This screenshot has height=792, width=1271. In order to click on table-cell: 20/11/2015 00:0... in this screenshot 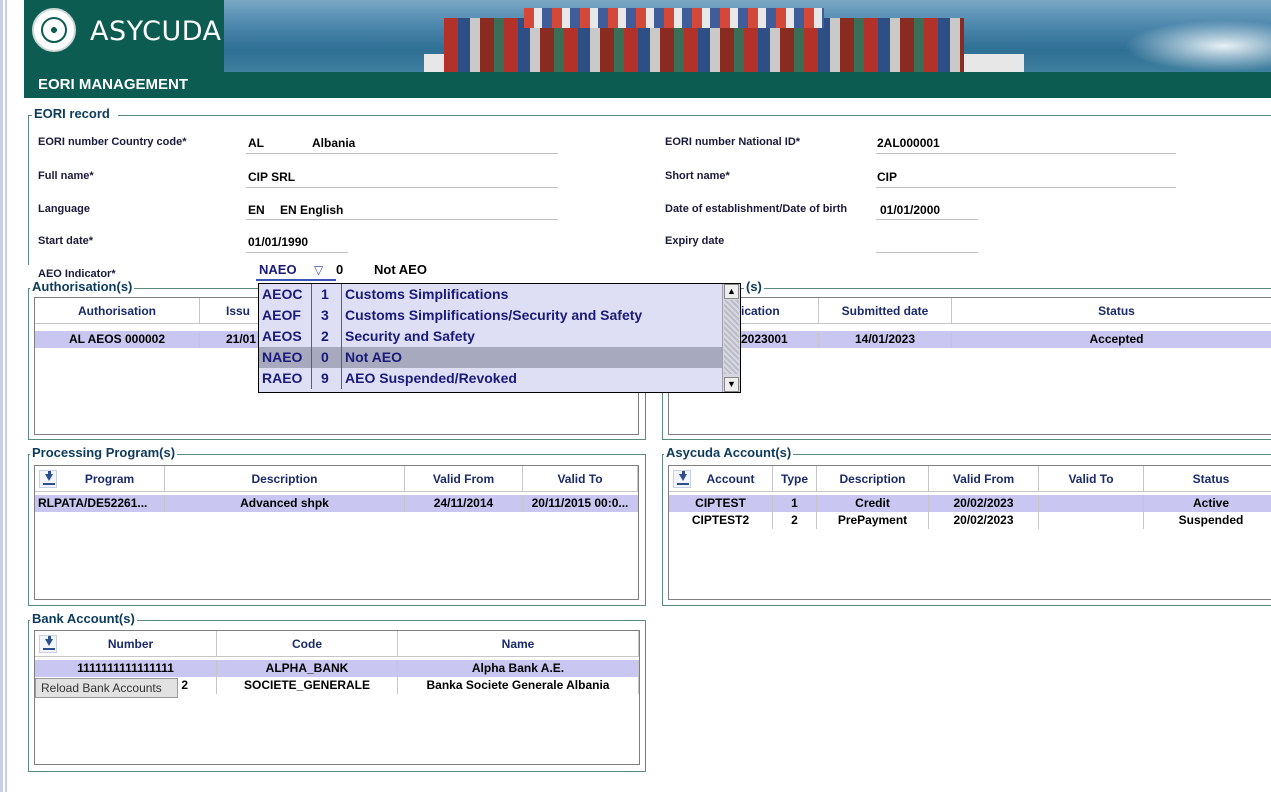, I will do `click(580, 503)`.